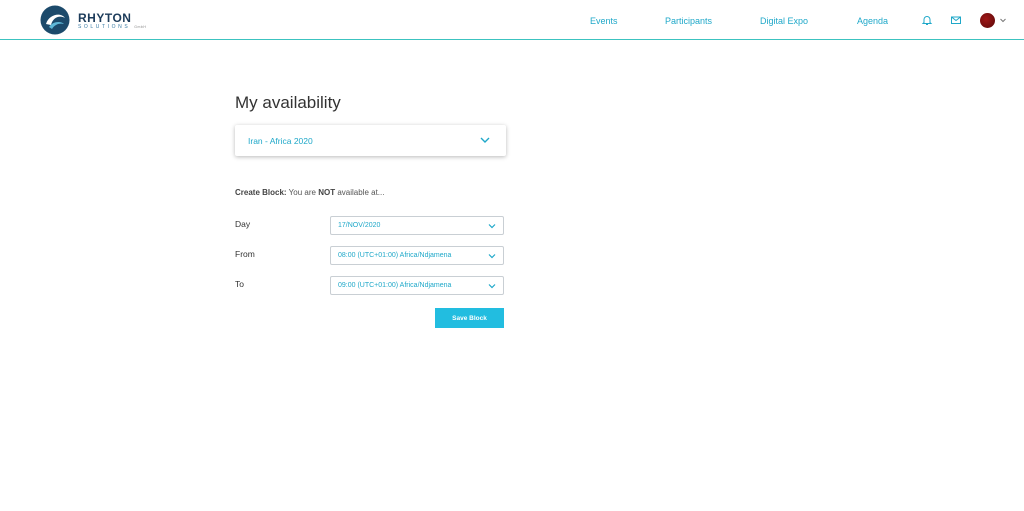 This screenshot has width=1024, height=511. What do you see at coordinates (261, 192) in the screenshot?
I see `create-block-label: Create Block:` at bounding box center [261, 192].